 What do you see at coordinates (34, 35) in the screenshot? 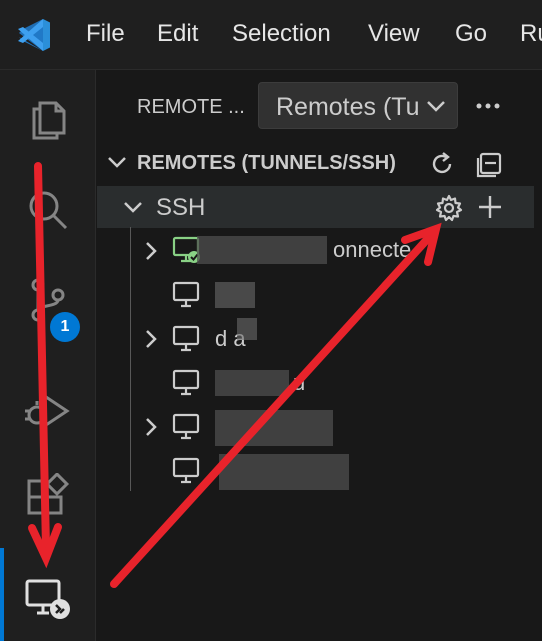
I see `vscode-logo-icon` at bounding box center [34, 35].